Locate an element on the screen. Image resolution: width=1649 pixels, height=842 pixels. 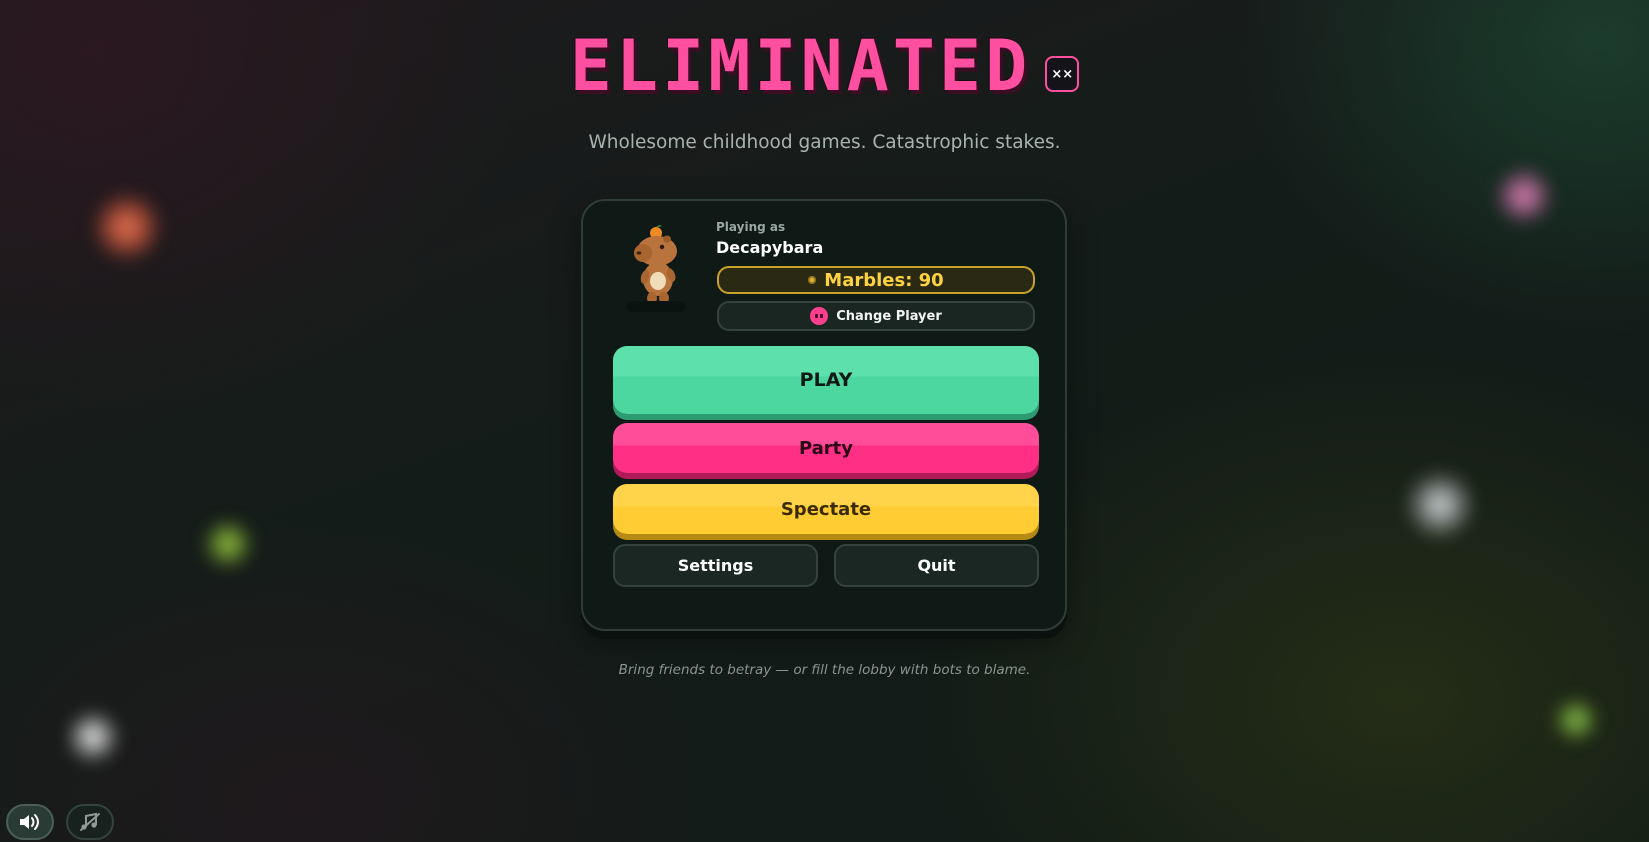
spectate-button: Spectate is located at coordinates (826, 509).